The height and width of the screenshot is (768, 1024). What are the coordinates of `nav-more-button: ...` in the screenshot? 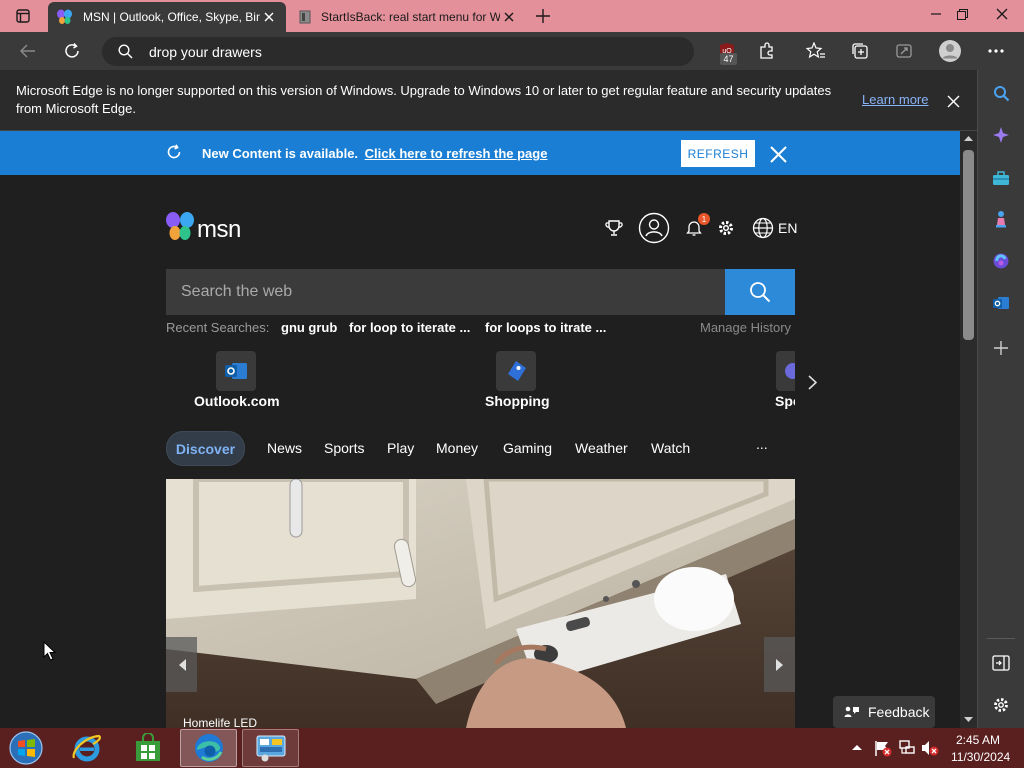 It's located at (762, 444).